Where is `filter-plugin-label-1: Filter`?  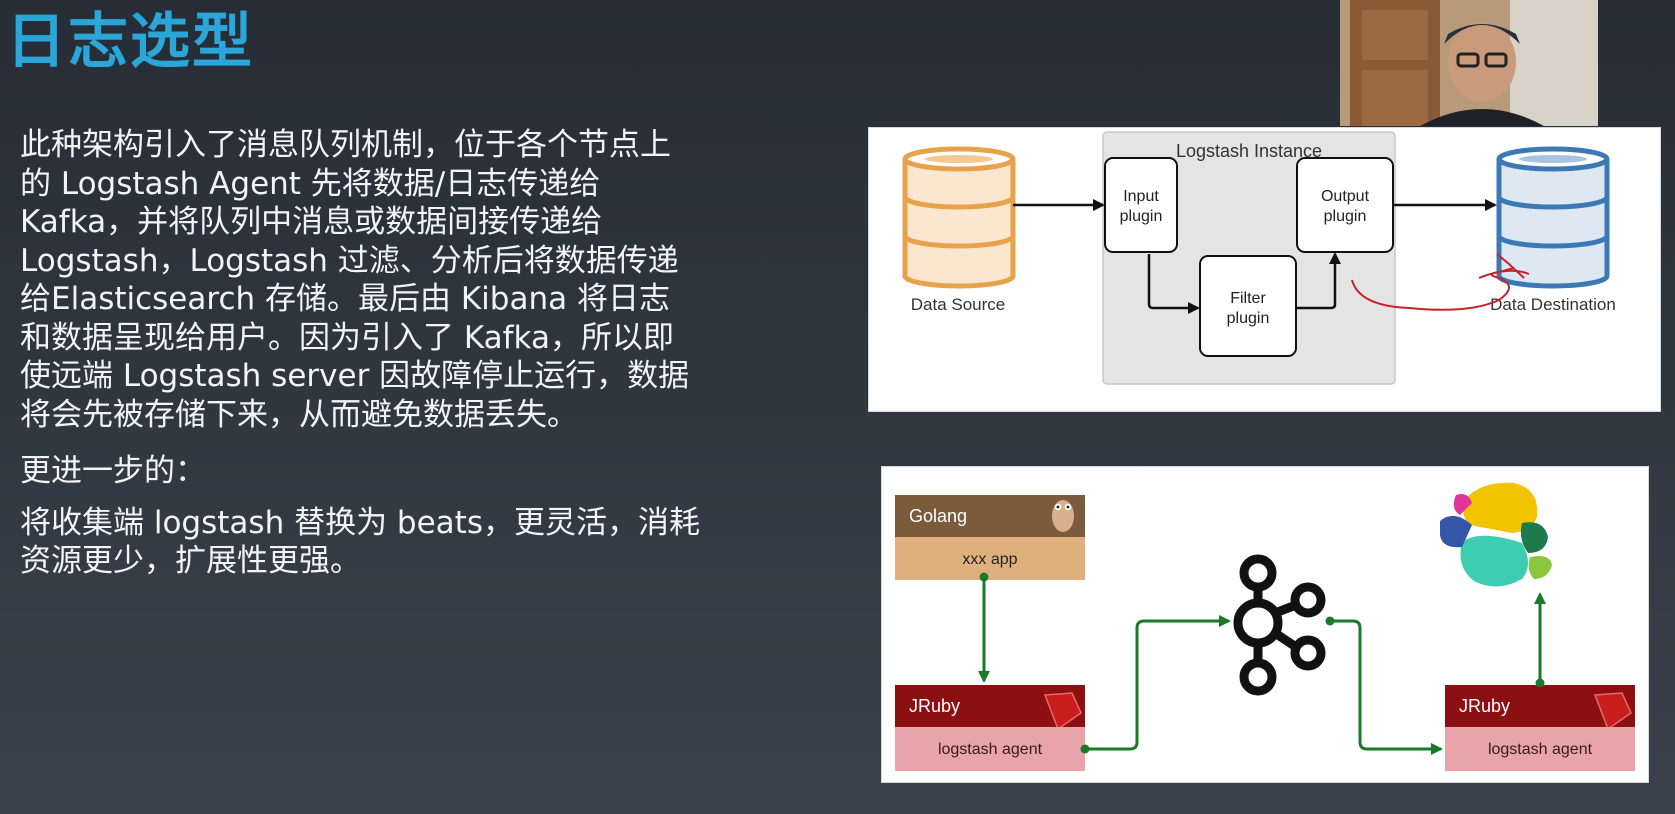
filter-plugin-label-1: Filter is located at coordinates (1248, 298).